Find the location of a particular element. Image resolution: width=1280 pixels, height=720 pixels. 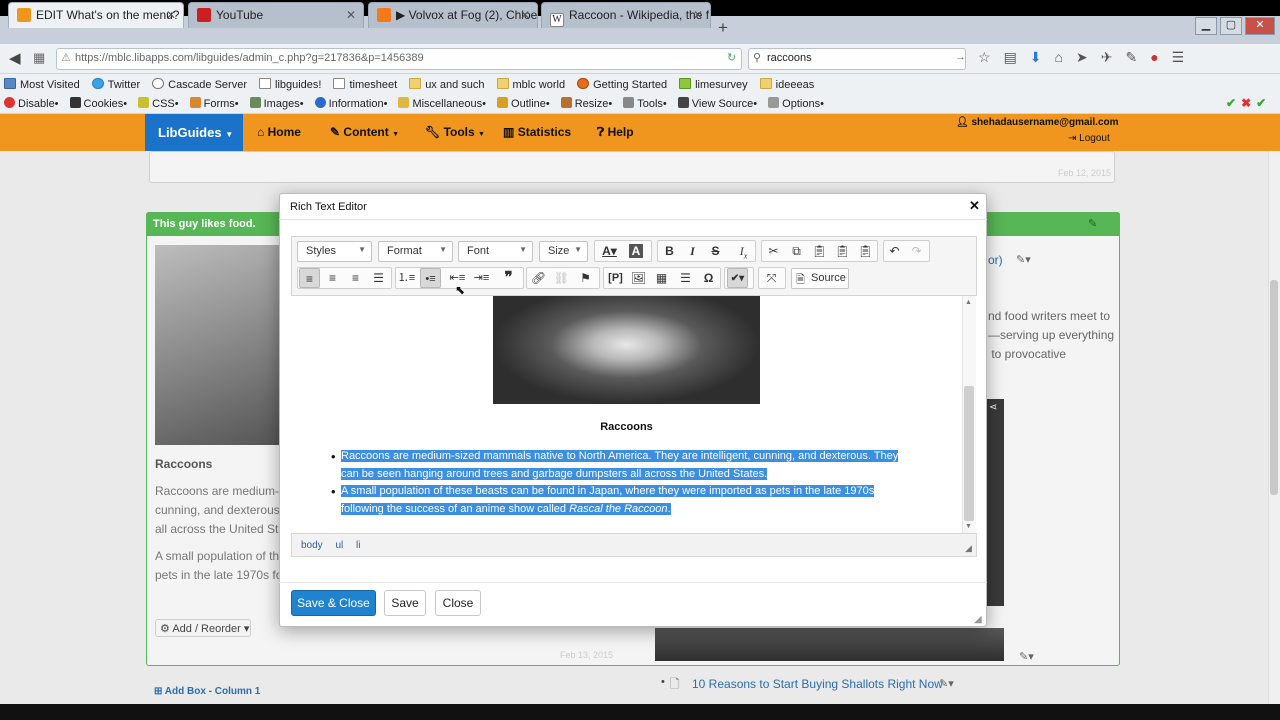

paste-text-icon: 📋︎ is located at coordinates (842, 251).